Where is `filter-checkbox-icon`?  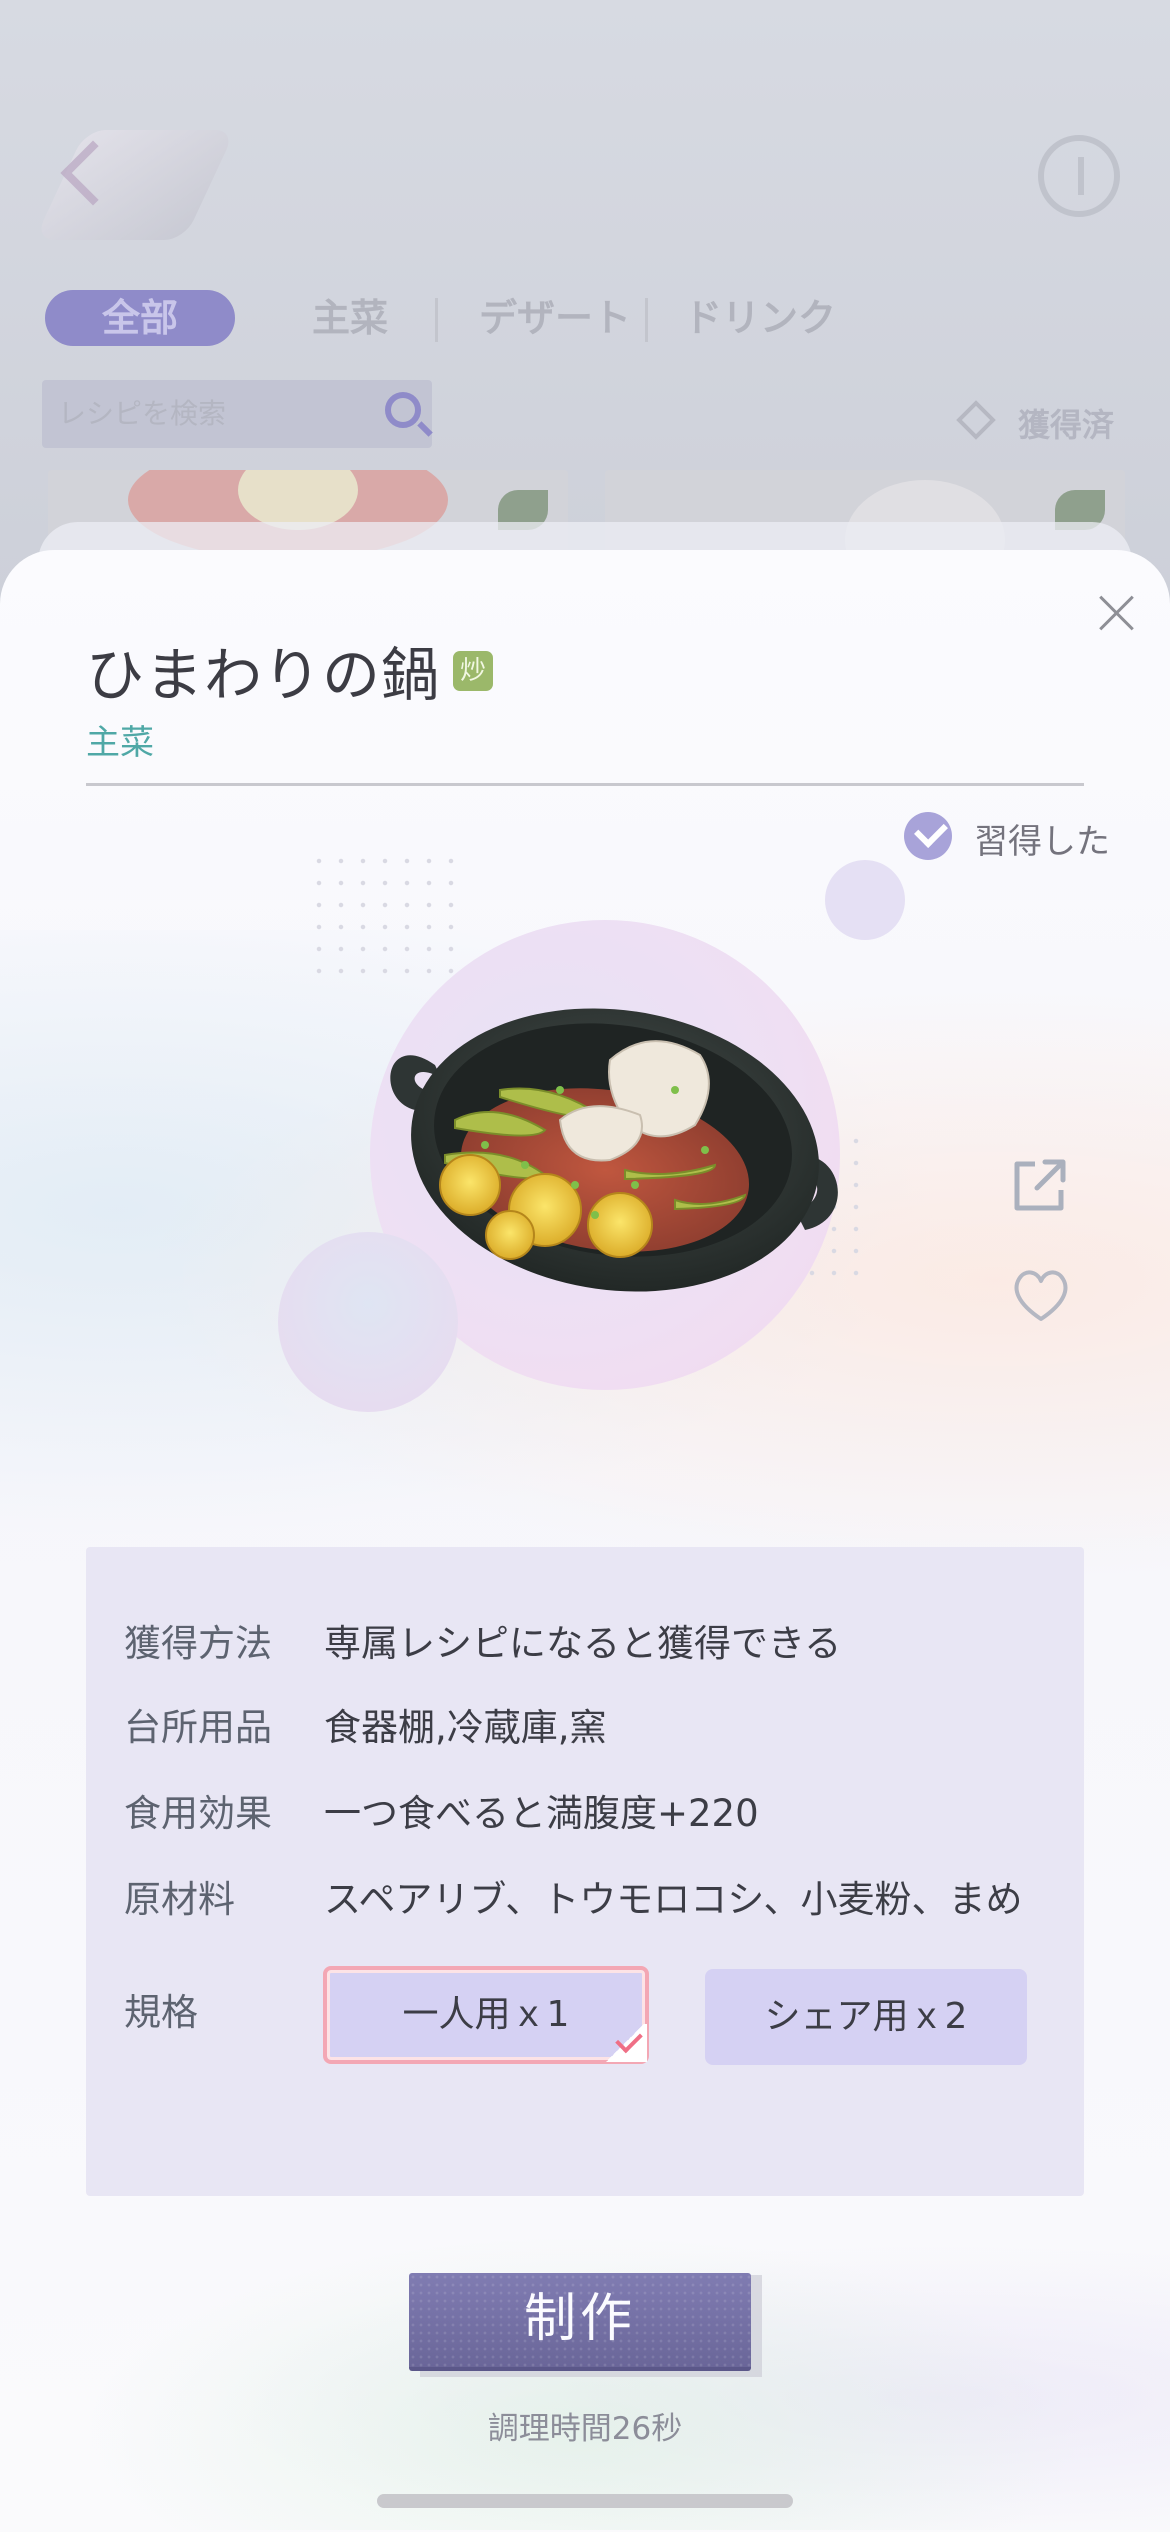
filter-checkbox-icon is located at coordinates (976, 420).